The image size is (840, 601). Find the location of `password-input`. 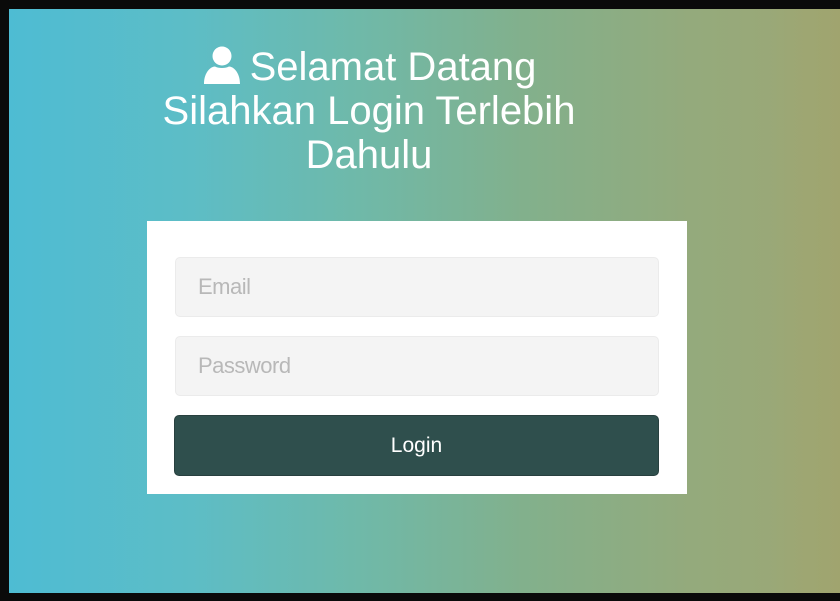

password-input is located at coordinates (417, 366).